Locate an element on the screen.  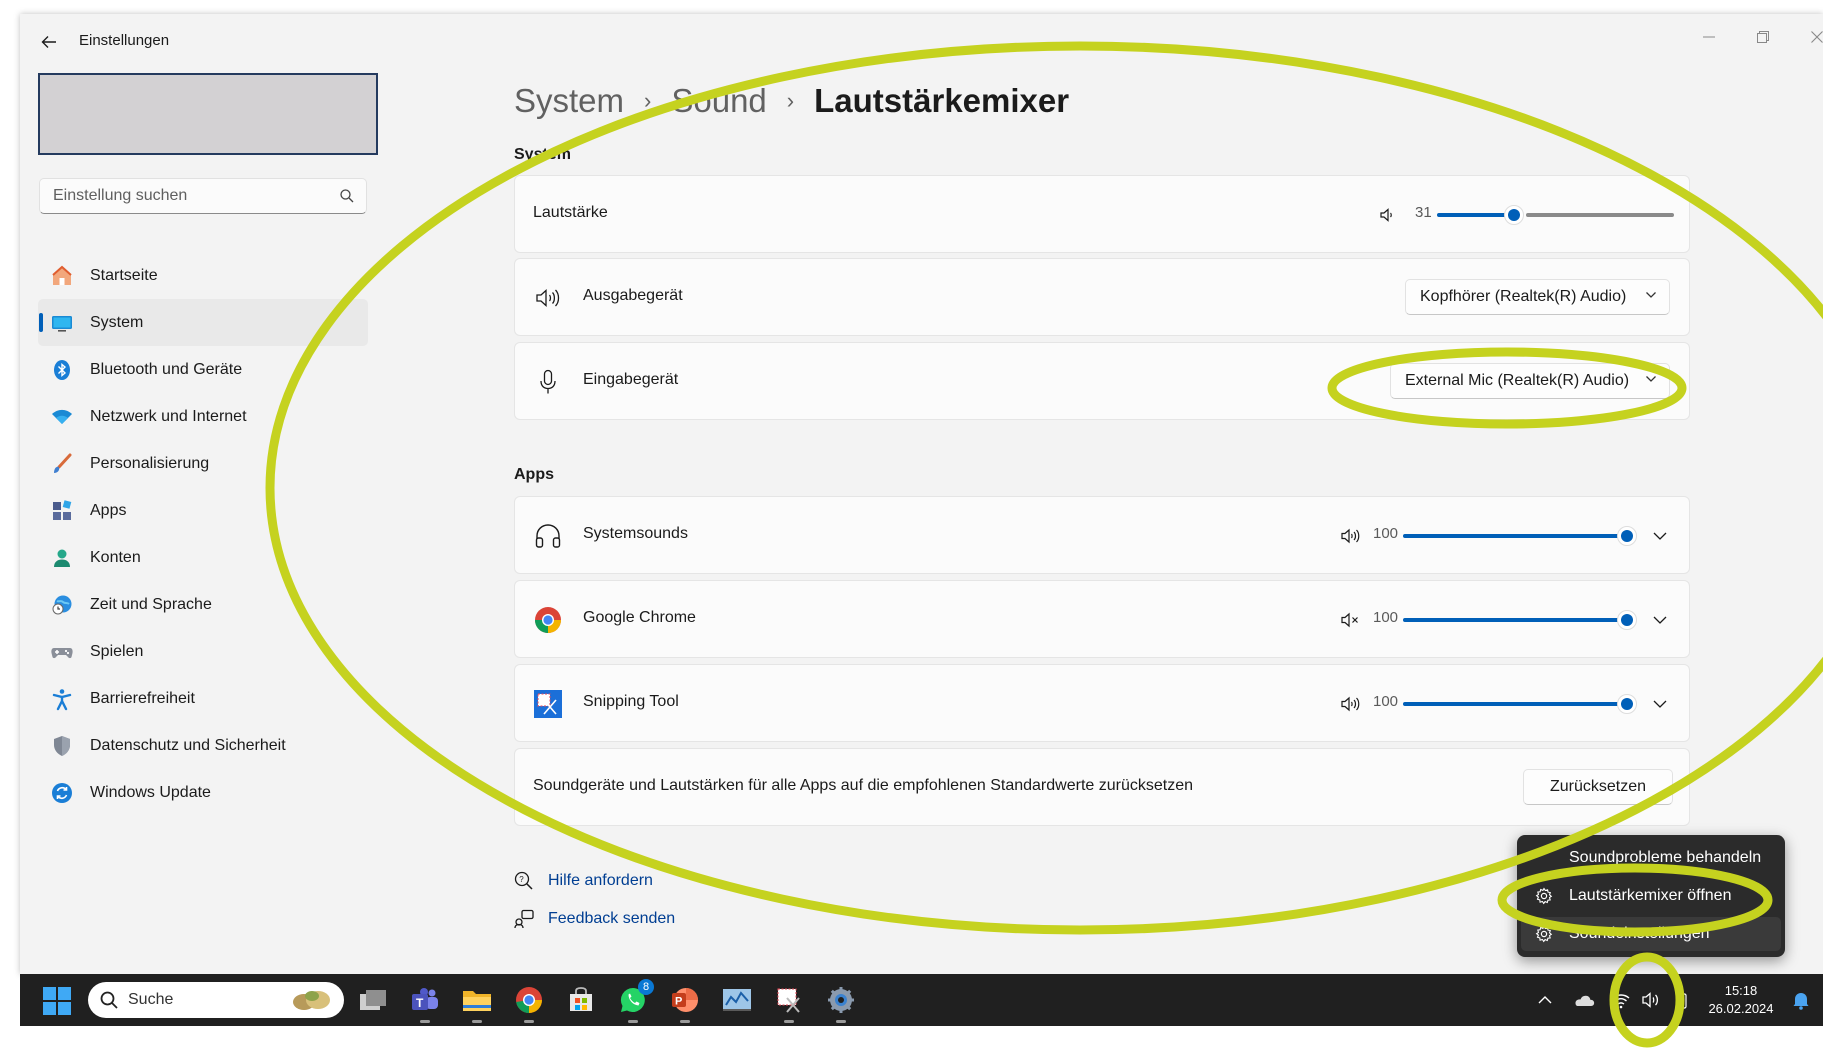
user-profile-redacted is located at coordinates (208, 114).